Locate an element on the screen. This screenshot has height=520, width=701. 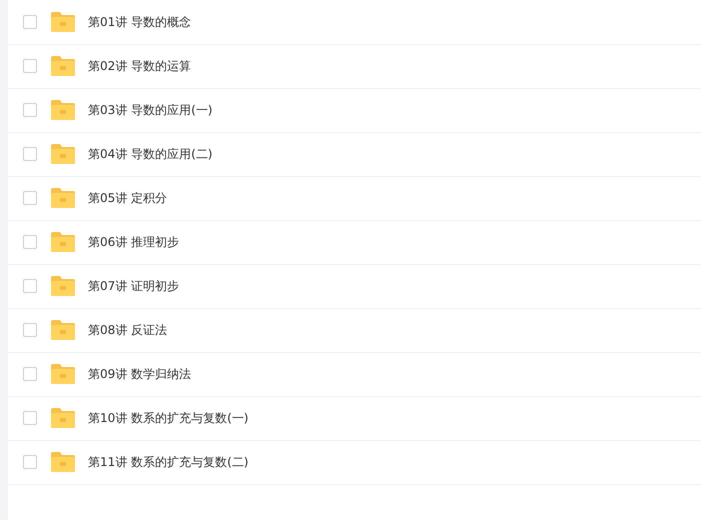
file-name: 第05讲 定积分 is located at coordinates (128, 198).